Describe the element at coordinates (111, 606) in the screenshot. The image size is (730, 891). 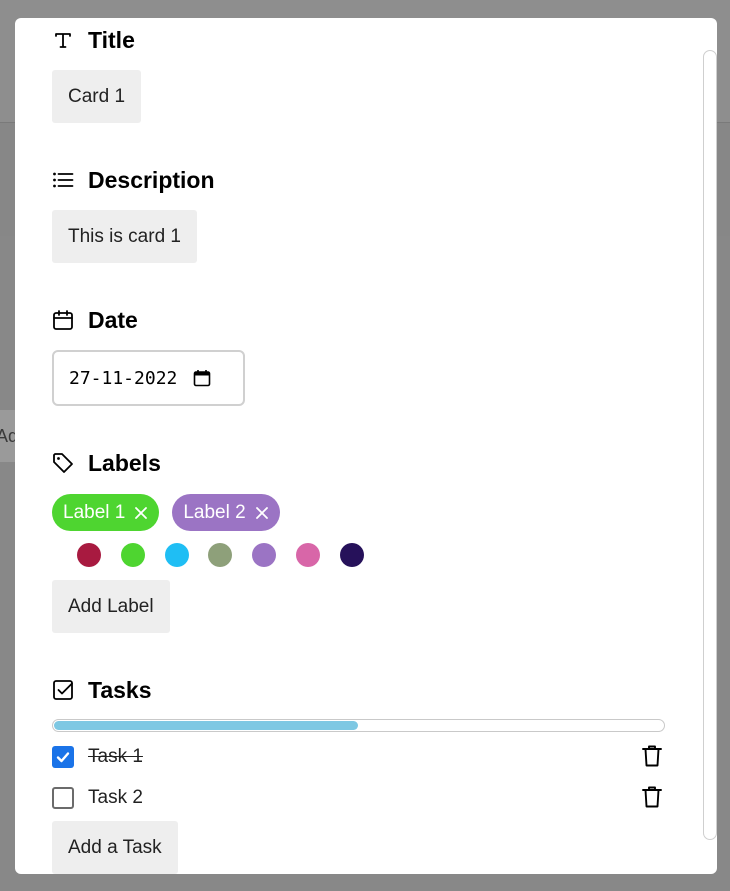
I see `add-label-button: Add Label` at that location.